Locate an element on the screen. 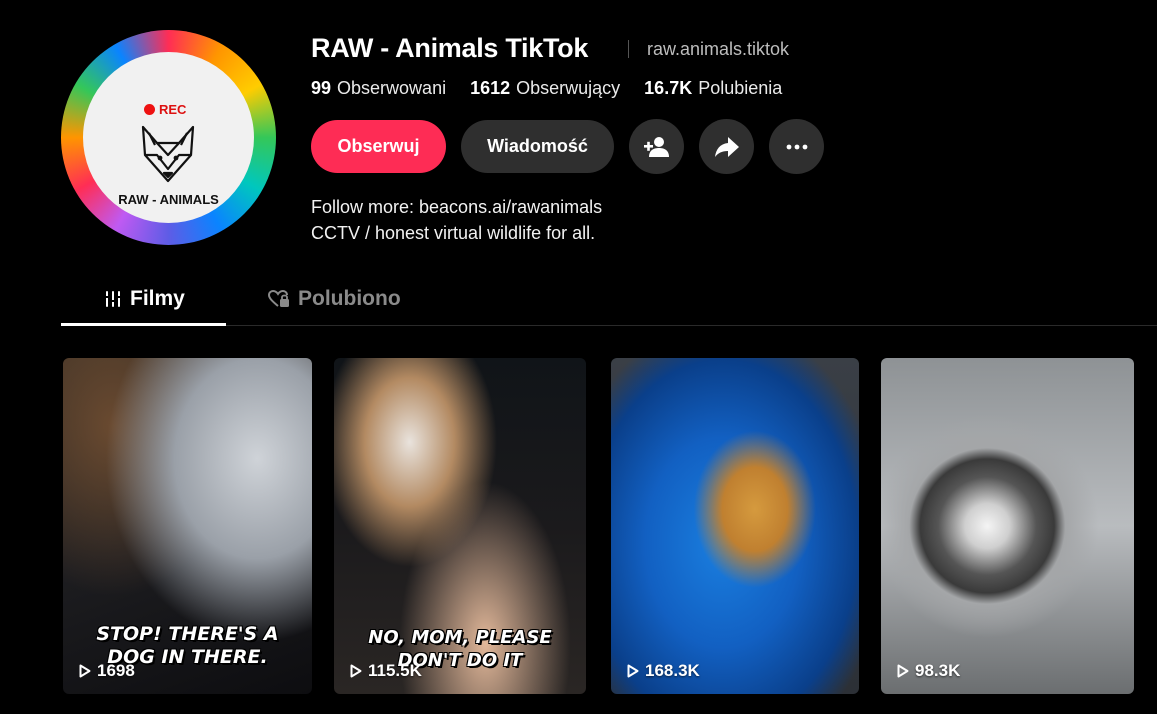 This screenshot has width=1157, height=714. video-views: 115.5K is located at coordinates (386, 671).